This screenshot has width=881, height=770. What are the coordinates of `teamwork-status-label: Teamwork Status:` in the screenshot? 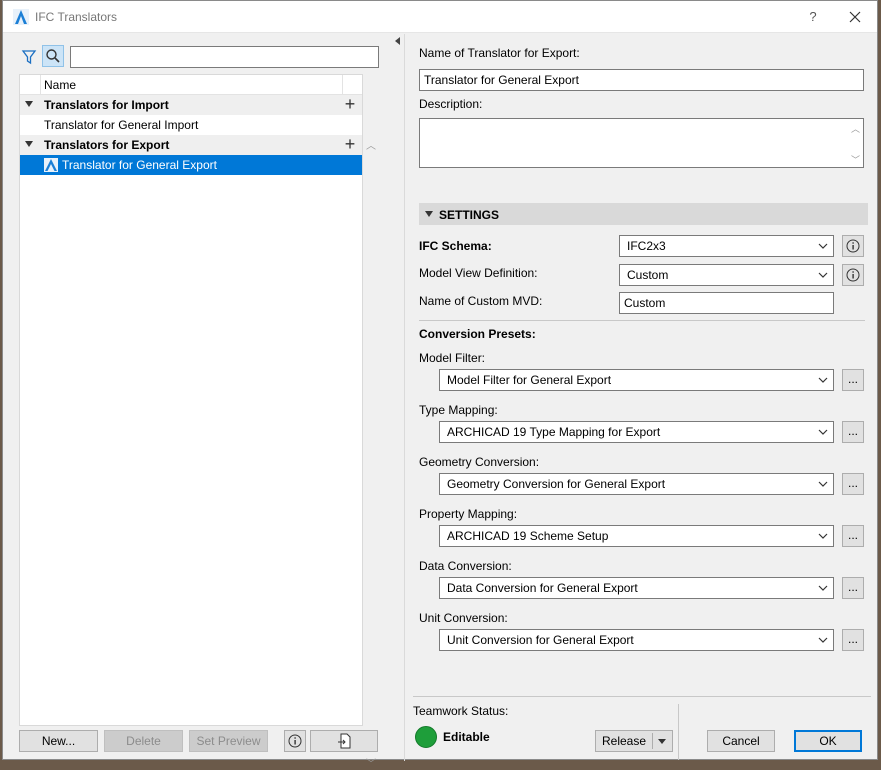 It's located at (461, 711).